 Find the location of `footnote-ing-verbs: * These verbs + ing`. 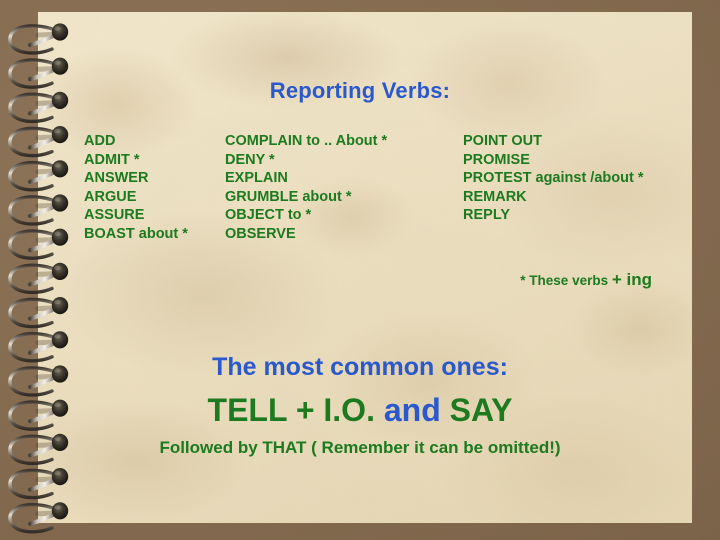

footnote-ing-verbs: * These verbs + ing is located at coordinates (586, 280).